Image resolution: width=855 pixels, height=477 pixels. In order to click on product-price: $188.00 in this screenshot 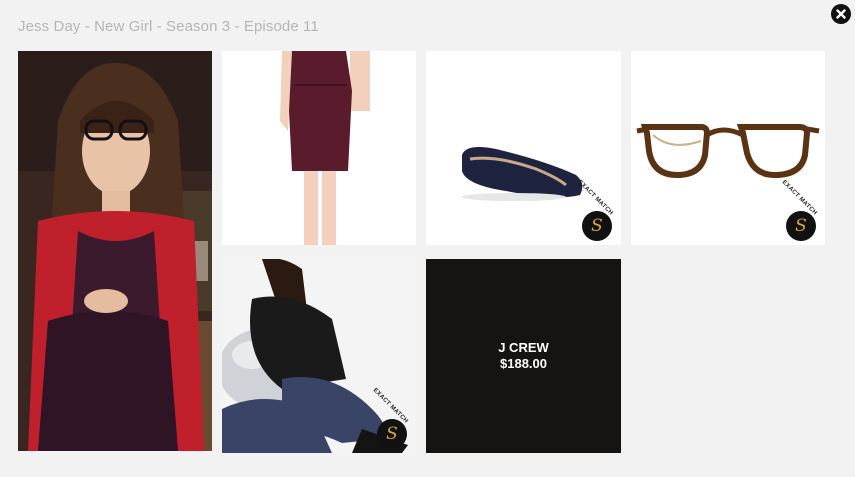, I will do `click(523, 363)`.